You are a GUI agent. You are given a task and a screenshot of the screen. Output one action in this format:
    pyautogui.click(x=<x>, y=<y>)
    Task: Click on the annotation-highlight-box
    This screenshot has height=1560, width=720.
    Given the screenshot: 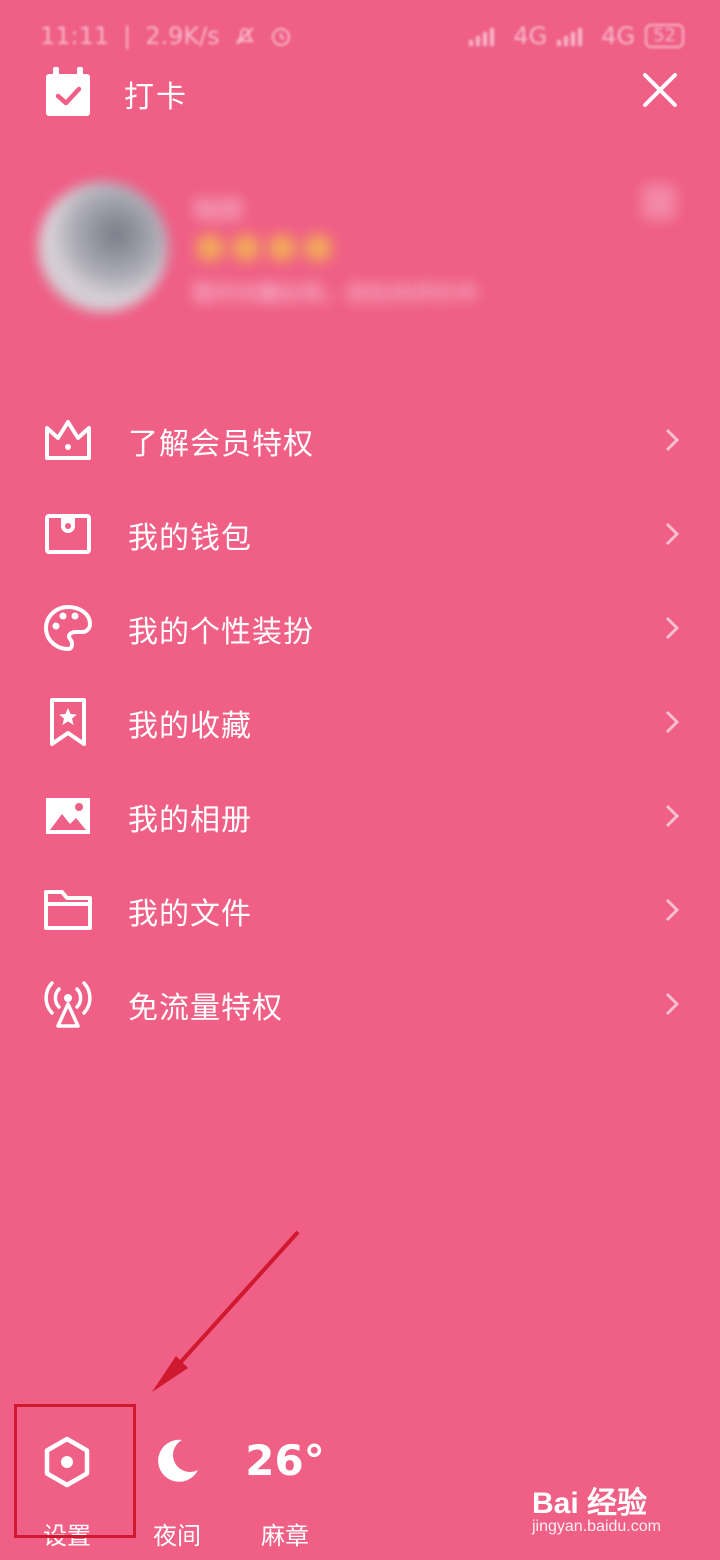 What is the action you would take?
    pyautogui.click(x=75, y=1471)
    